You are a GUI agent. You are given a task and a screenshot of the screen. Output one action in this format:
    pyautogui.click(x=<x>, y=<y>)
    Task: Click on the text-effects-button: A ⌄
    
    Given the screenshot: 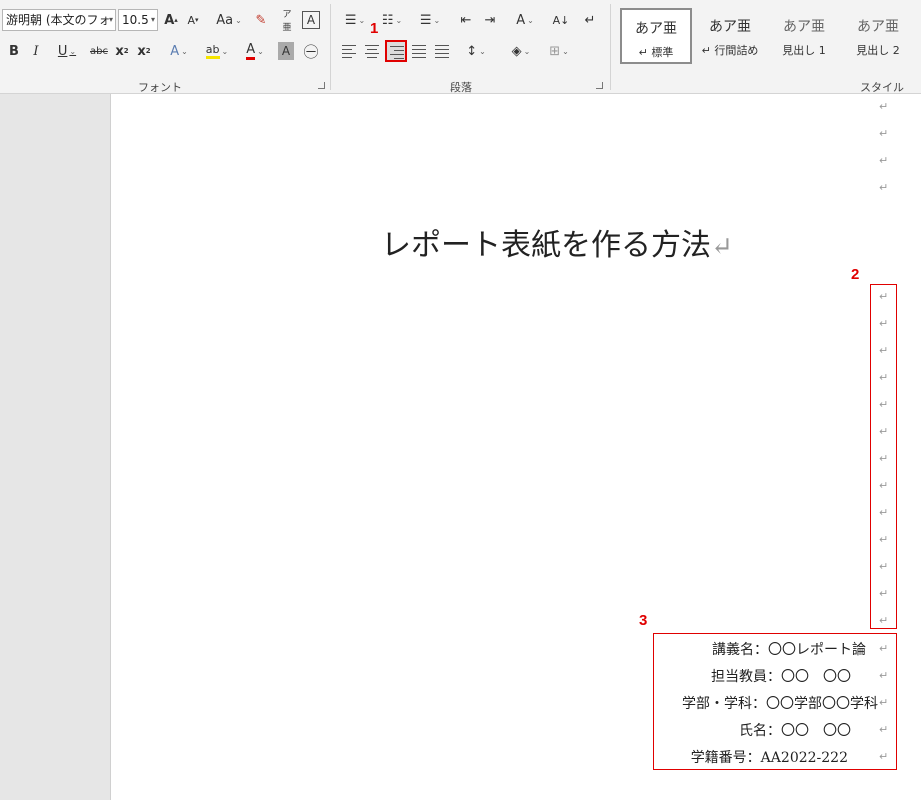 What is the action you would take?
    pyautogui.click(x=179, y=51)
    